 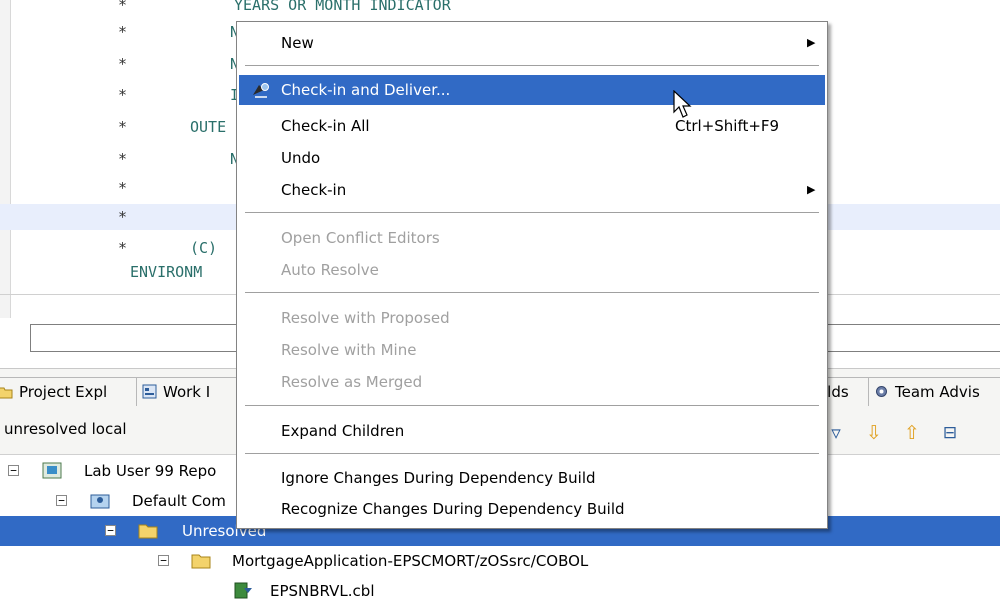 I want to click on menu-item-label: Check-in, so click(x=314, y=190).